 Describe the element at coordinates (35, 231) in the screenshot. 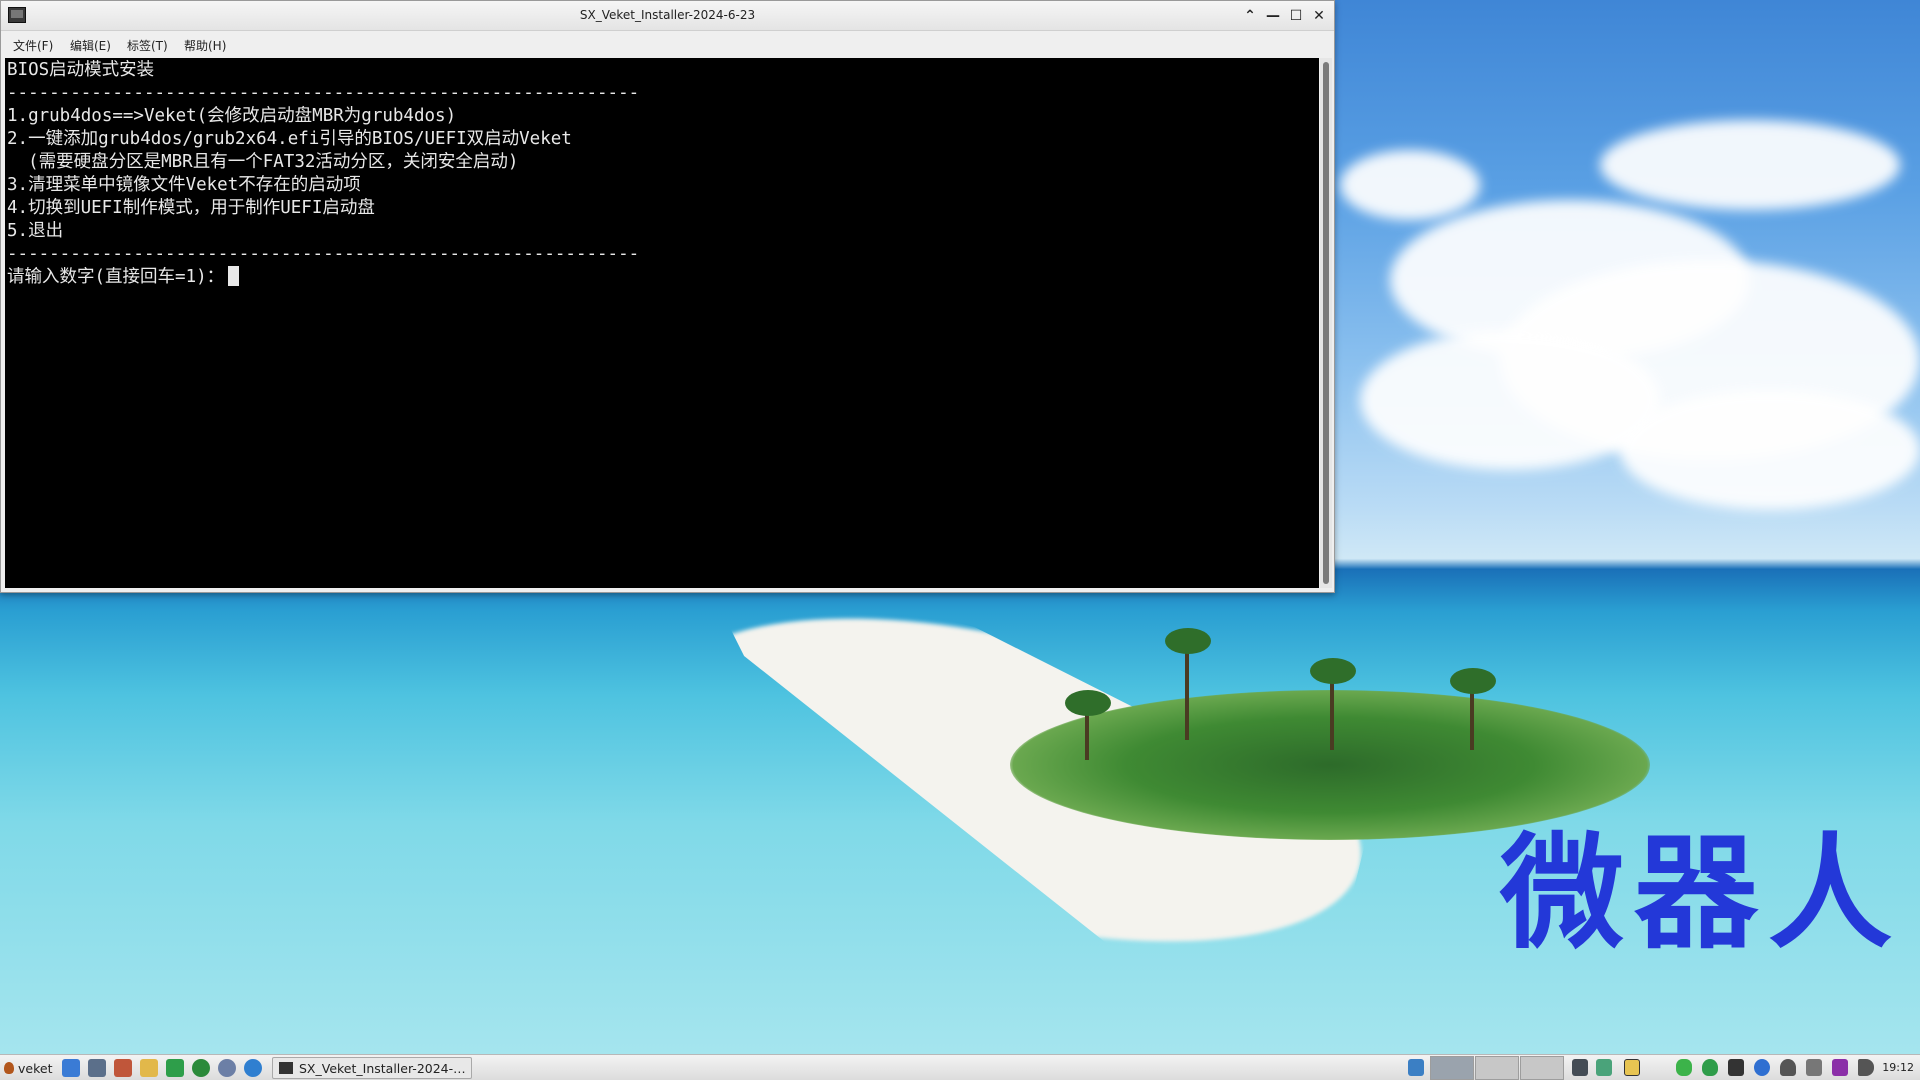

I see `terminal-line: 5.退出` at that location.